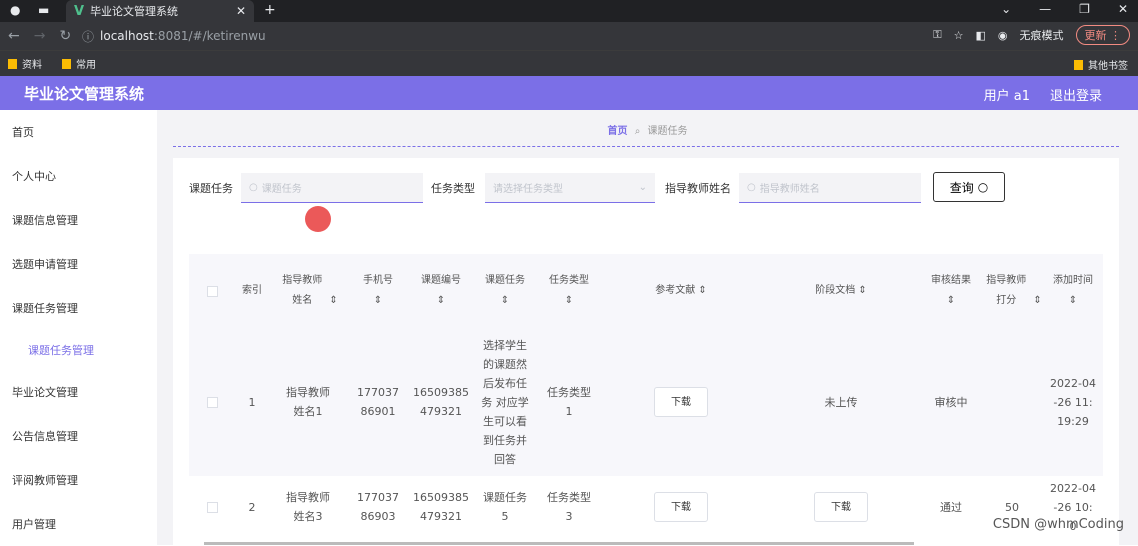  What do you see at coordinates (667, 131) in the screenshot?
I see `breadcrumb-current: 课题任务` at bounding box center [667, 131].